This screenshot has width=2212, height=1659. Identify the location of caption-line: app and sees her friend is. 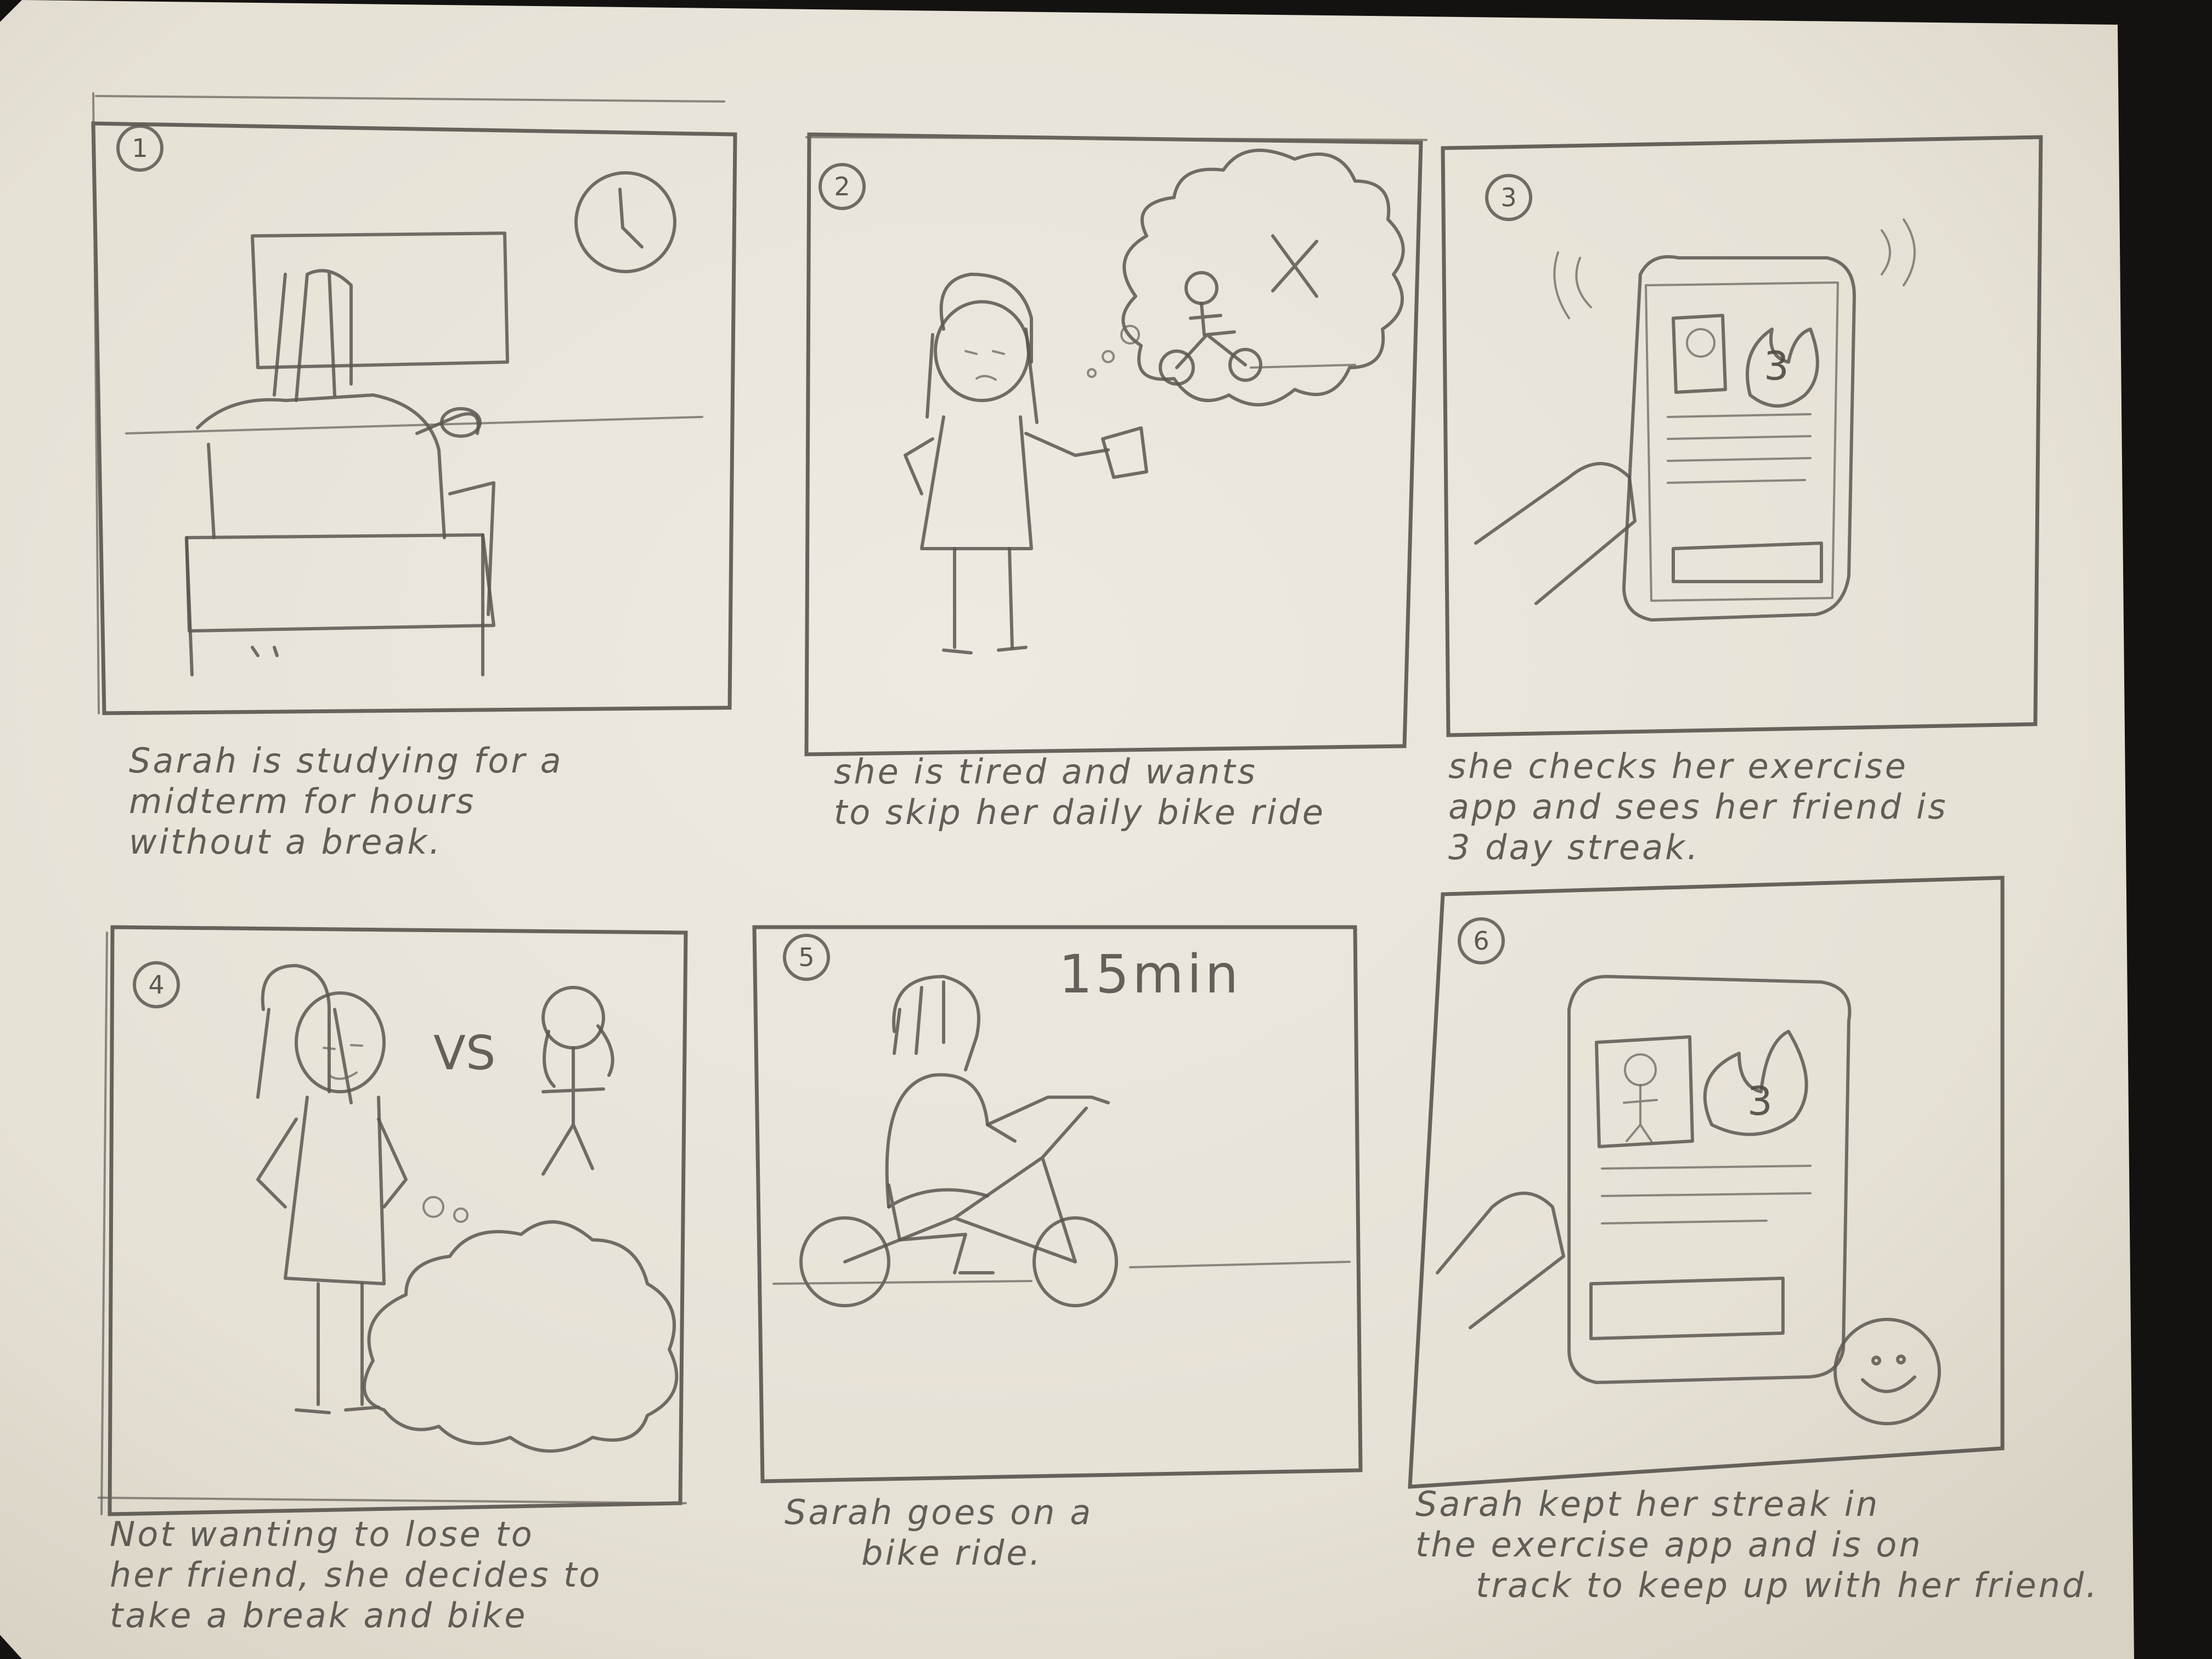
(1698, 807).